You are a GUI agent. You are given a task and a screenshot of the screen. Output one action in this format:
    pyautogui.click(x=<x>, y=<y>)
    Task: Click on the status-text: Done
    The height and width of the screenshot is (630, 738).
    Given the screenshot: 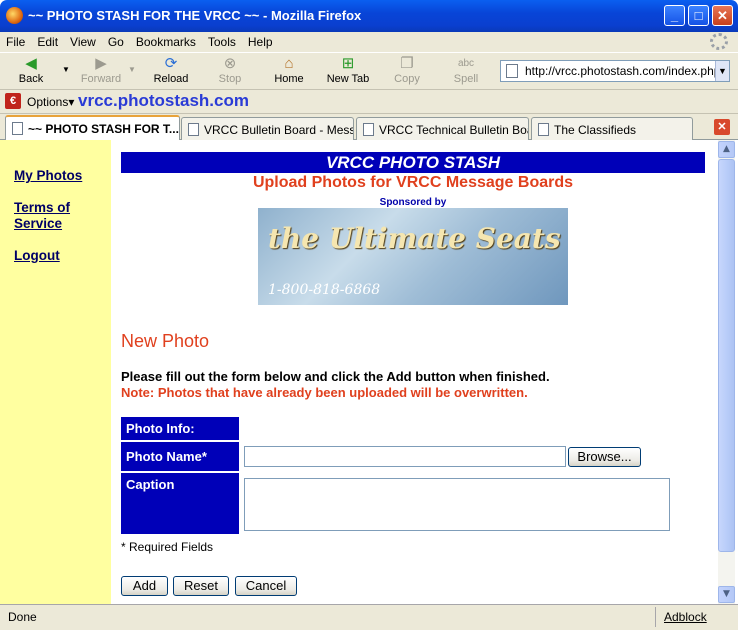 What is the action you would take?
    pyautogui.click(x=22, y=617)
    